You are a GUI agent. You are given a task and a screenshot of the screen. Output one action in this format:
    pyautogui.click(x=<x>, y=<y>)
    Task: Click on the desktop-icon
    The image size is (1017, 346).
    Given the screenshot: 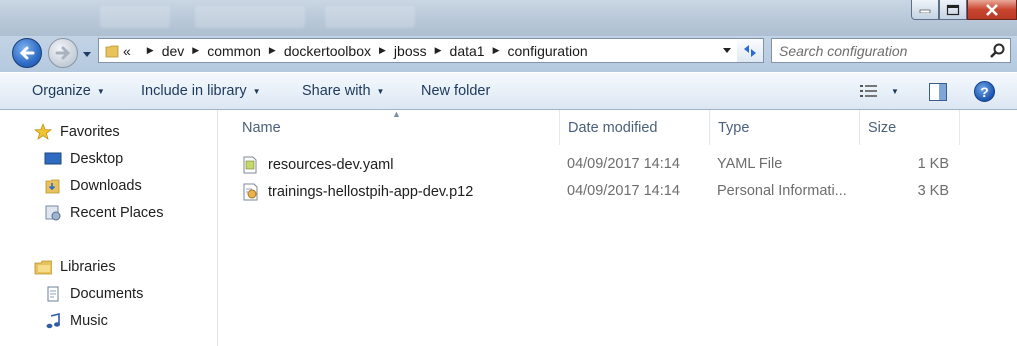 What is the action you would take?
    pyautogui.click(x=53, y=159)
    